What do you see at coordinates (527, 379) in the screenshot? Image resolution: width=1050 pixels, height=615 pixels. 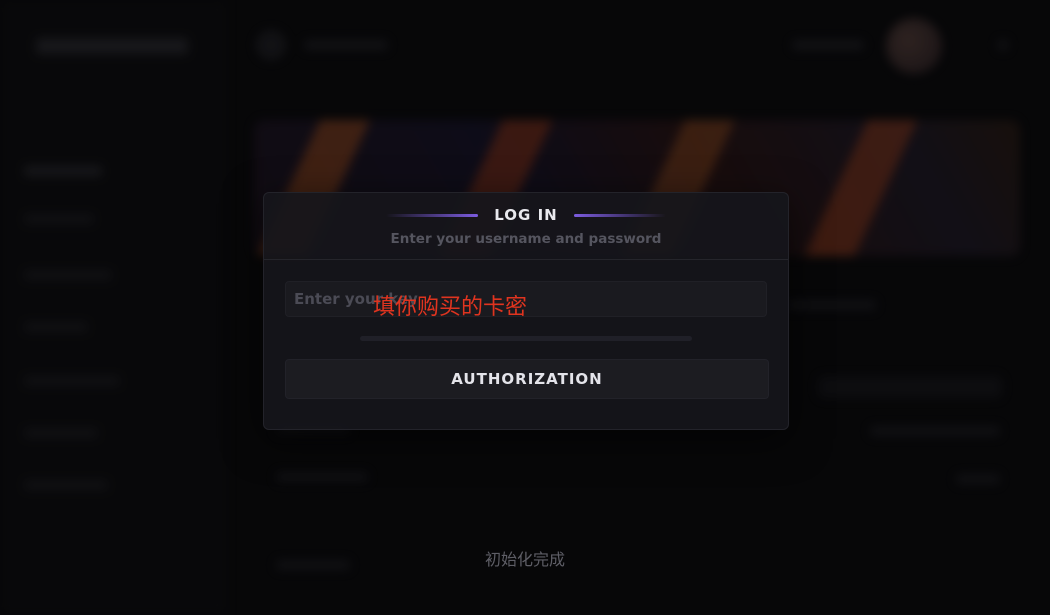 I see `authorization-button: AUTHORIZATION` at bounding box center [527, 379].